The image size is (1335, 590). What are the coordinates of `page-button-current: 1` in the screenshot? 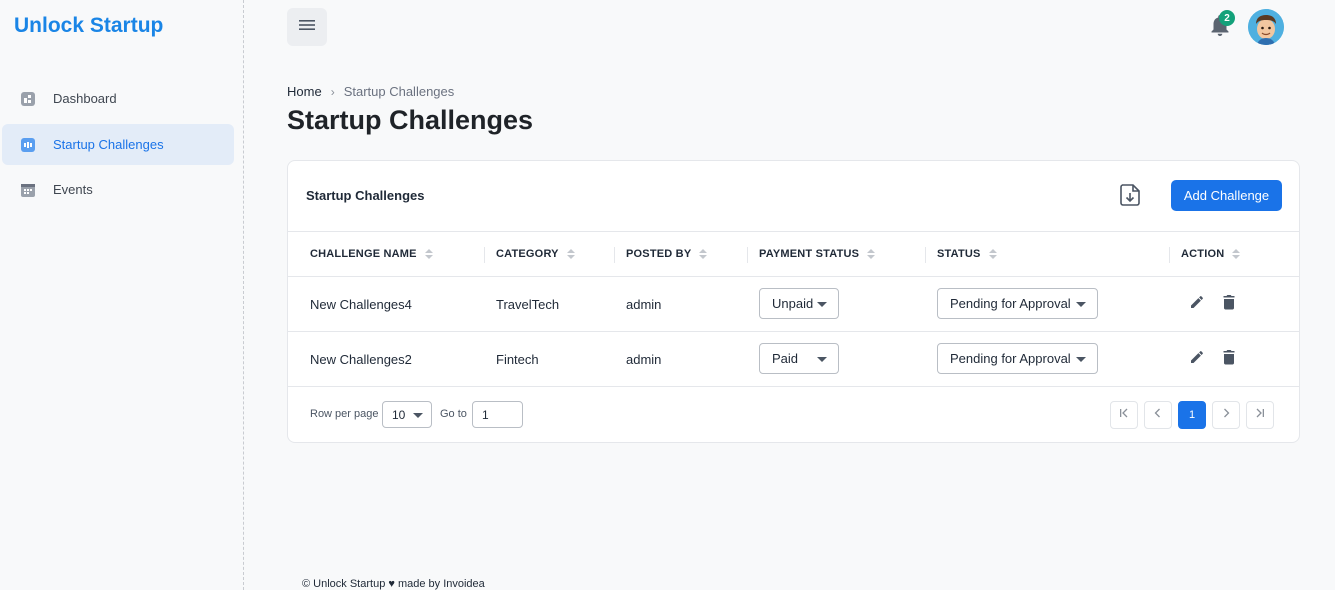 It's located at (1192, 415).